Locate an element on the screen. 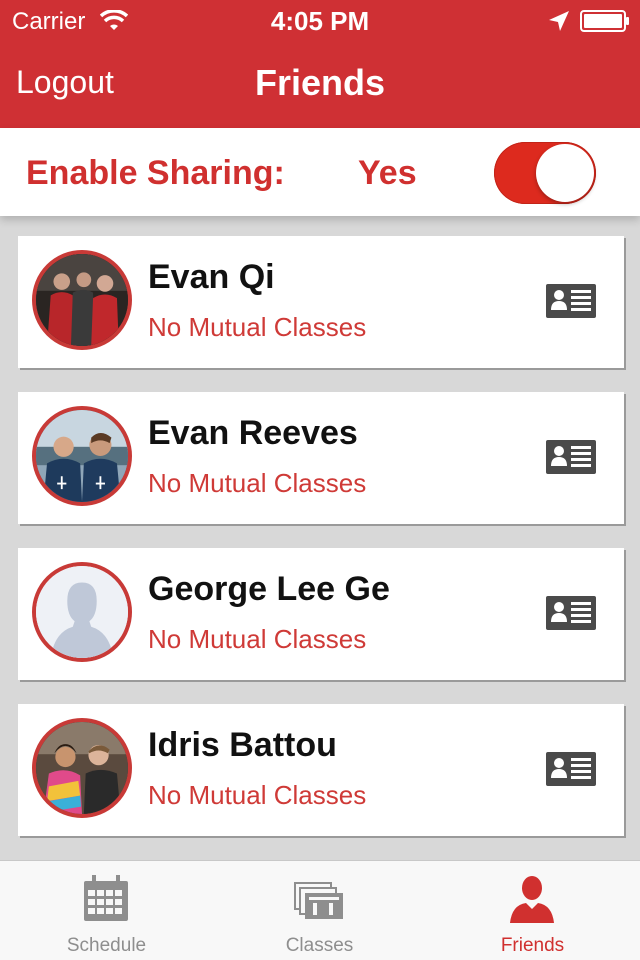  sharing-label: Enable Sharing: is located at coordinates (155, 173).